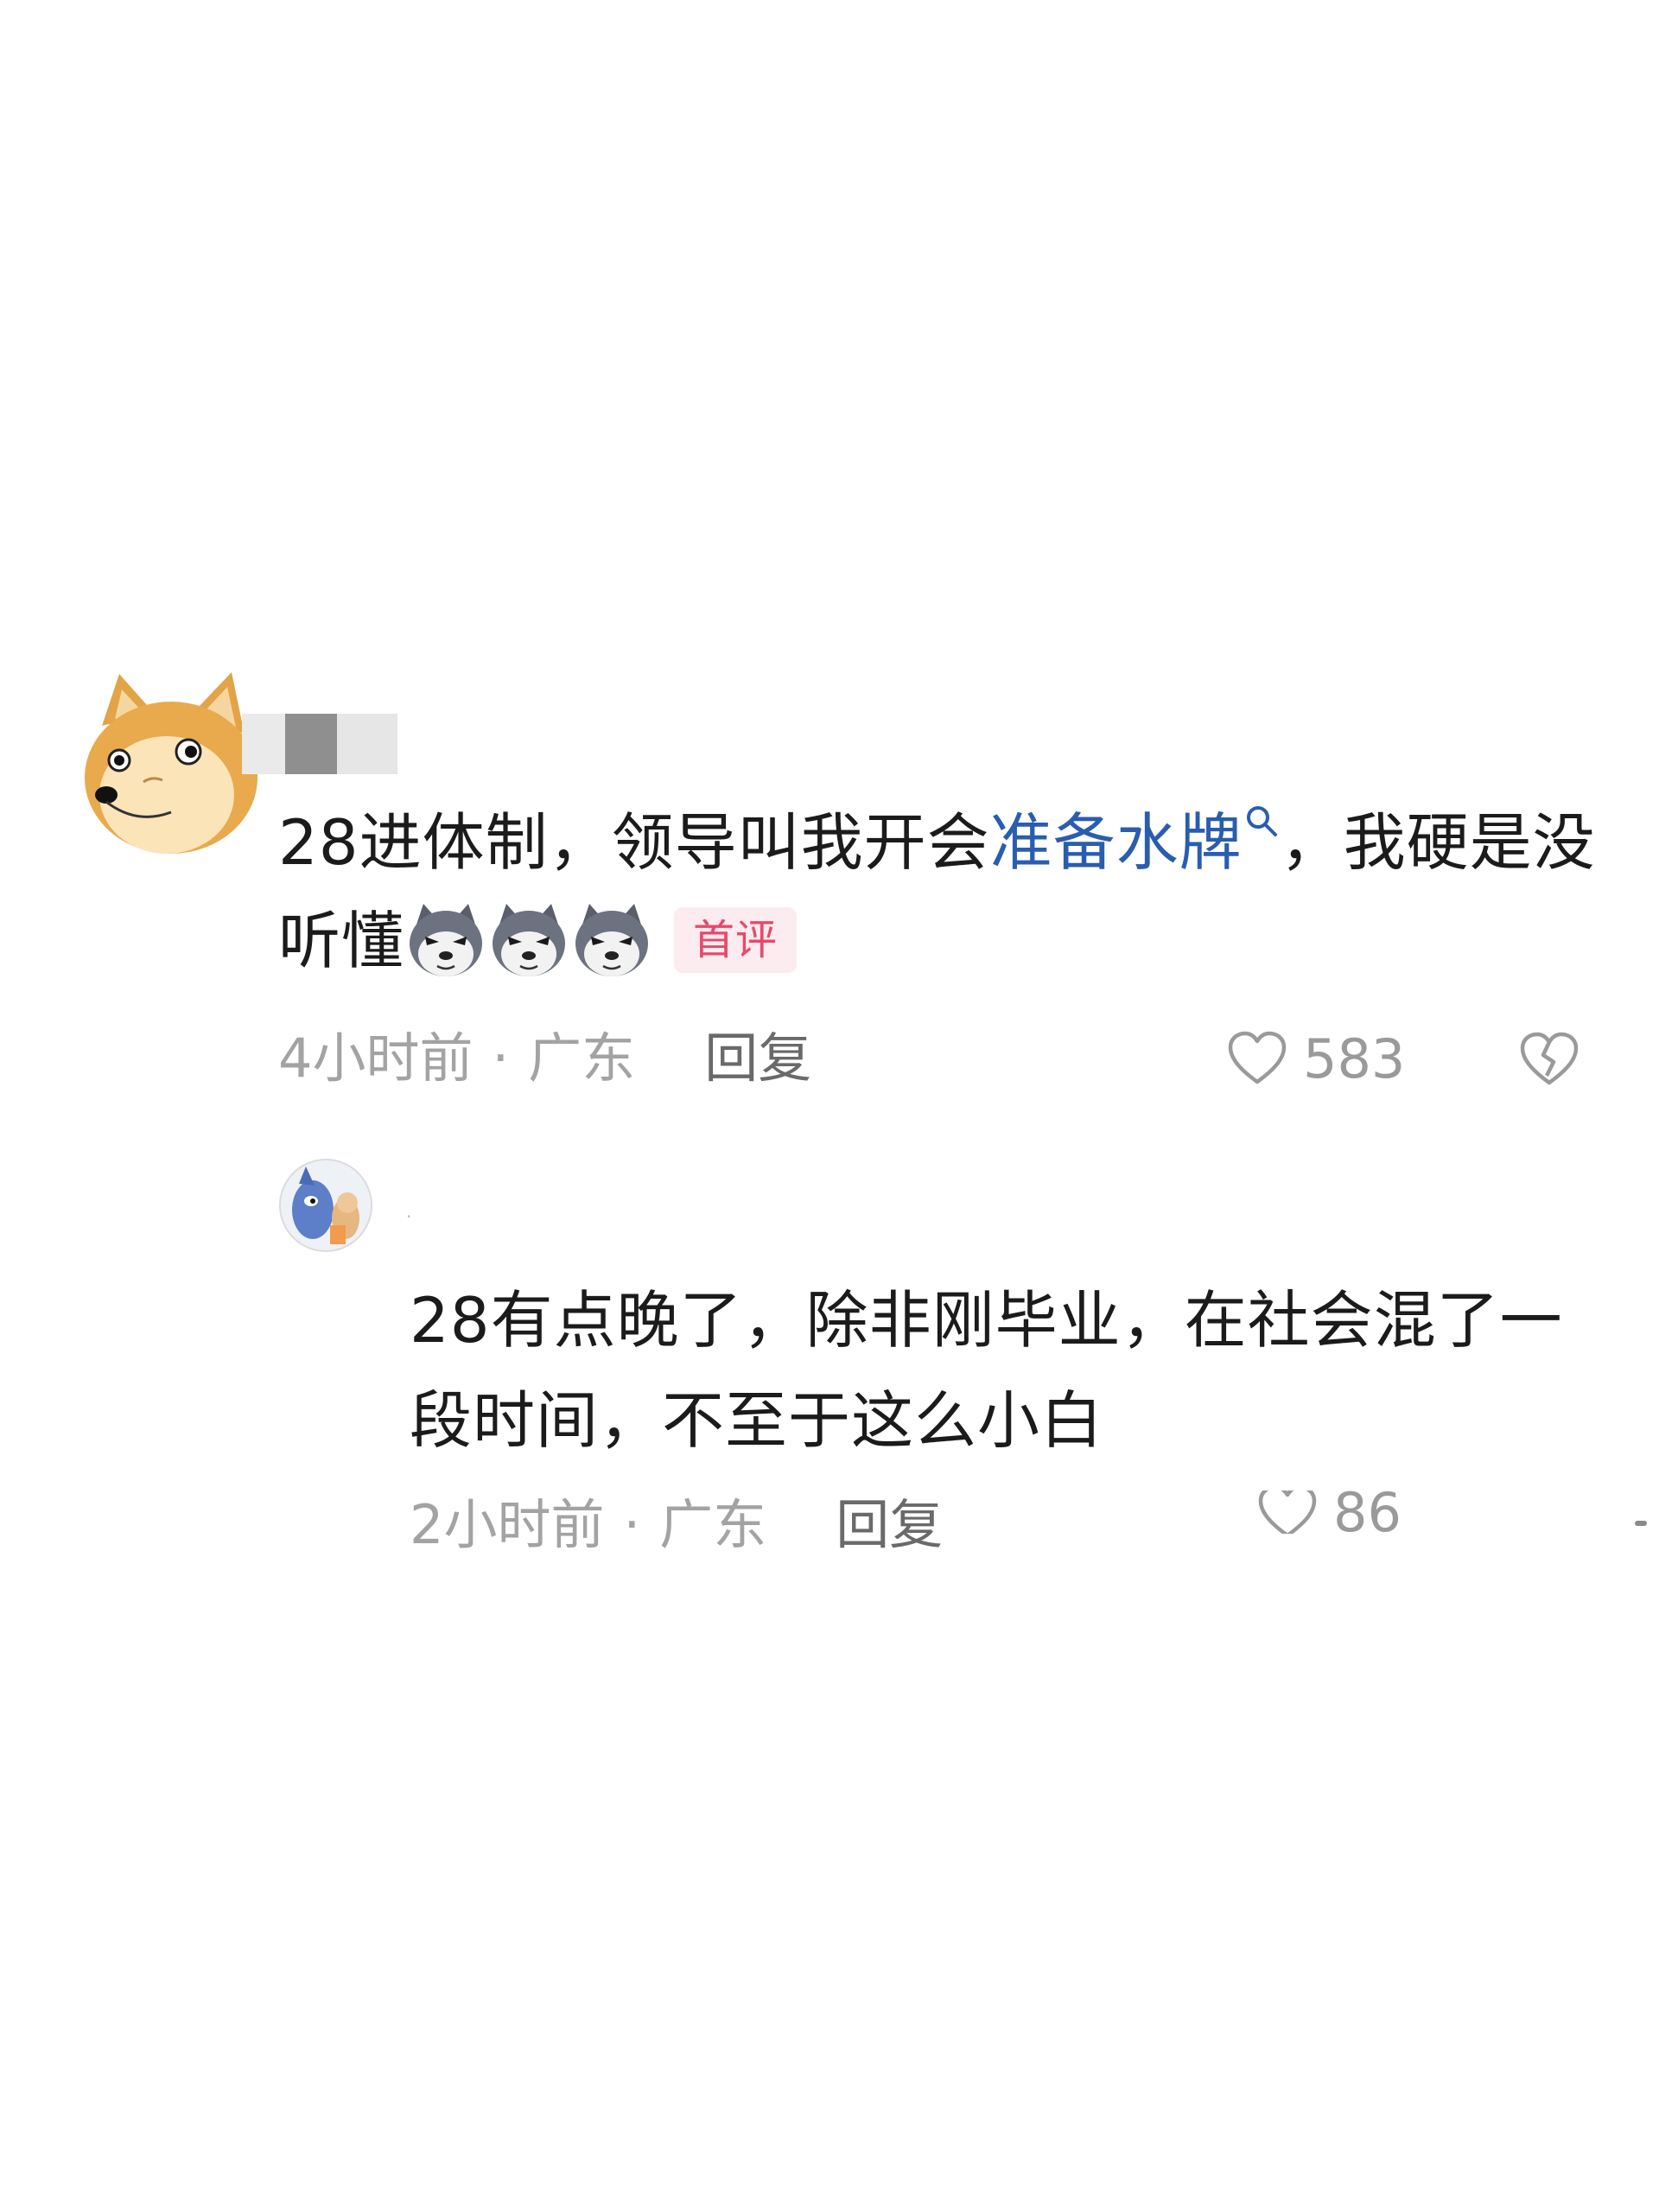  Describe the element at coordinates (507, 1524) in the screenshot. I see `reply-time: 2小时前` at that location.